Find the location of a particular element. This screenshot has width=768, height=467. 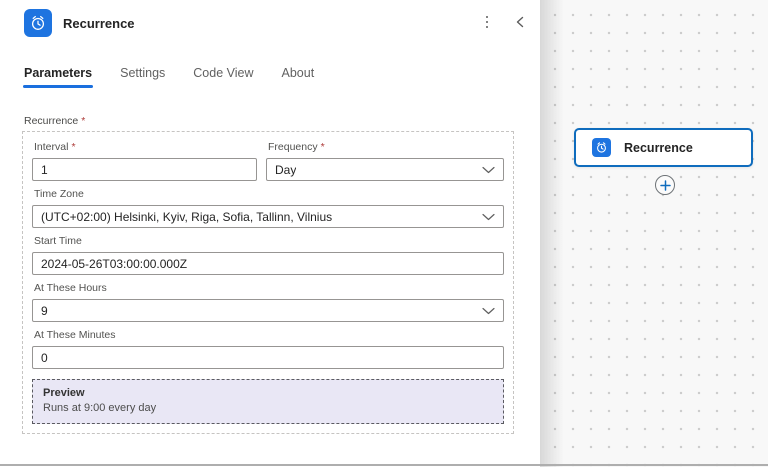

node-label: Recurrence is located at coordinates (658, 147).